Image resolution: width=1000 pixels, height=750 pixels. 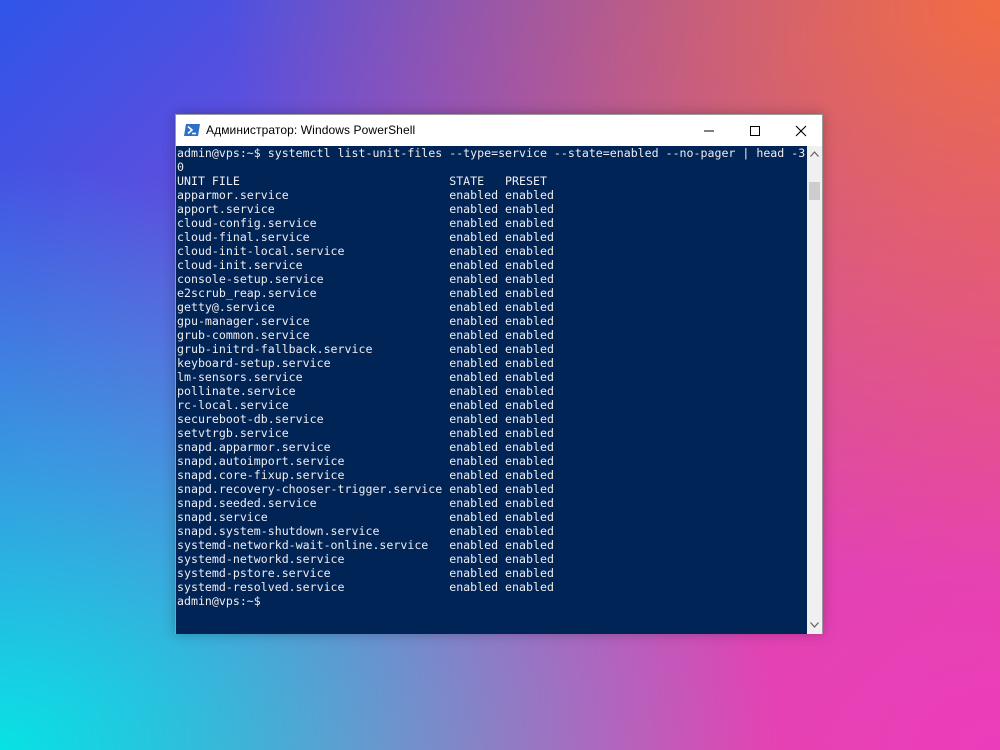 What do you see at coordinates (365, 391) in the screenshot?
I see `console-line: pollinate.service enabled enabled` at bounding box center [365, 391].